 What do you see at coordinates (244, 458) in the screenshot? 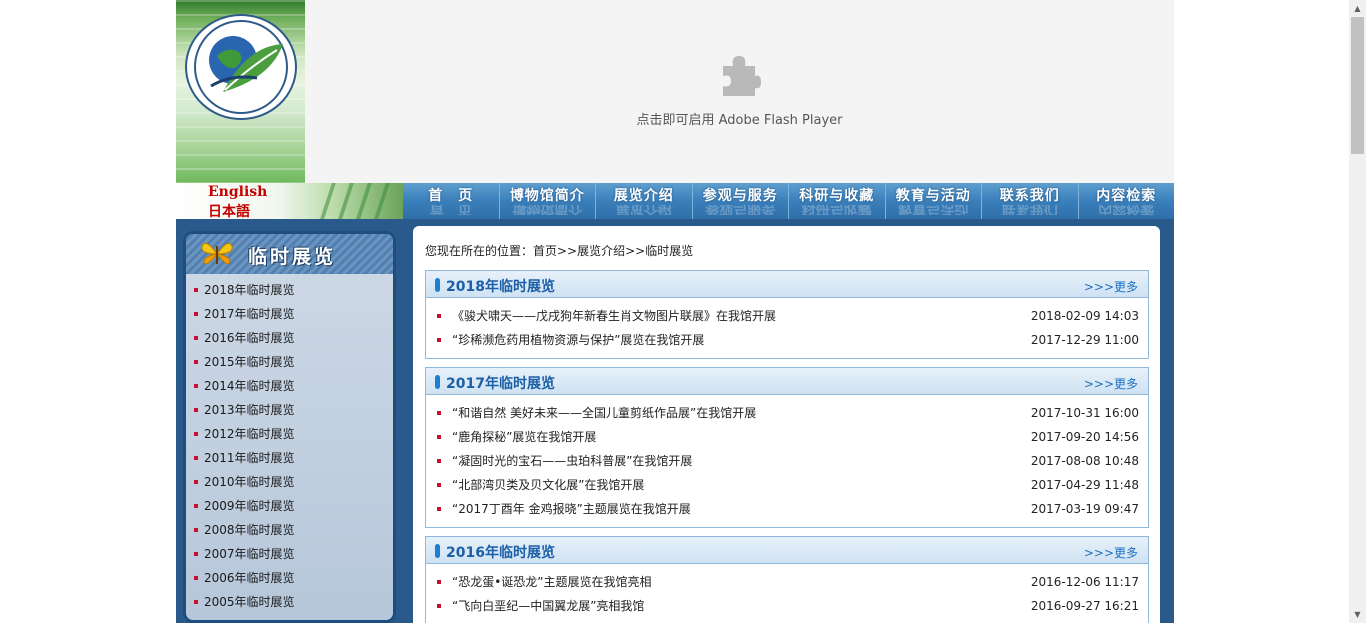
I see `sidebar-item: 2011年临时展览` at bounding box center [244, 458].